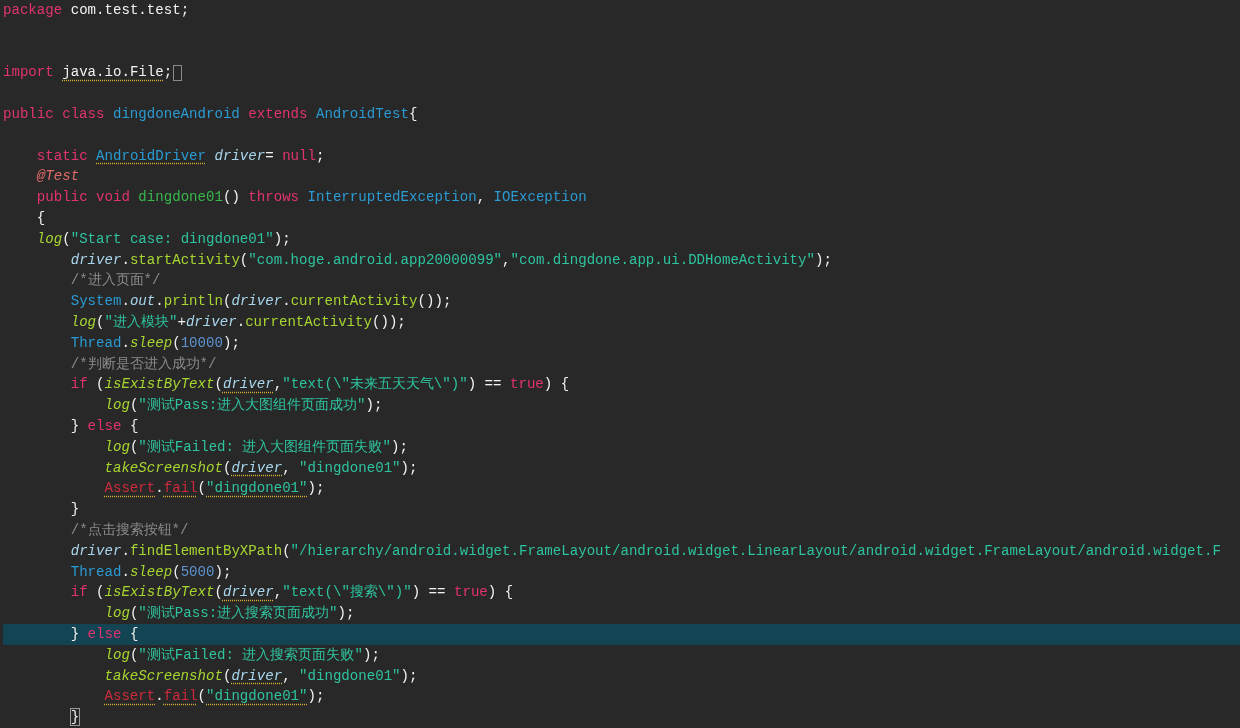  Describe the element at coordinates (180, 156) in the screenshot. I see `code-line: static AndroidDriver driver= null;` at that location.